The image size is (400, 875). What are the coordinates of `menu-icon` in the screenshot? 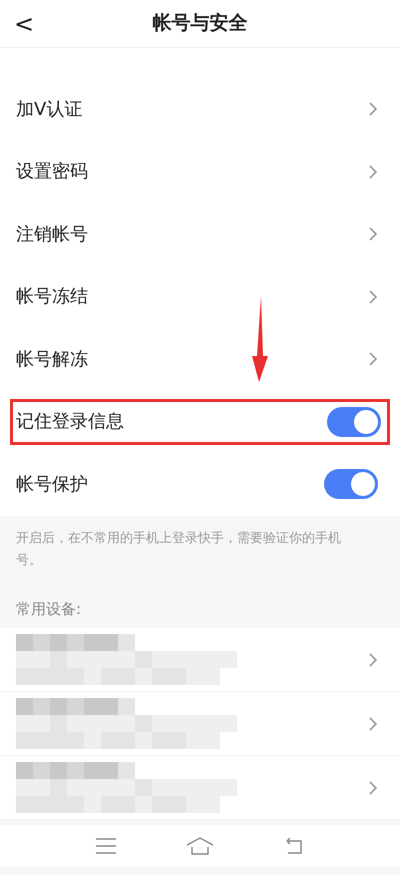 It's located at (105, 846).